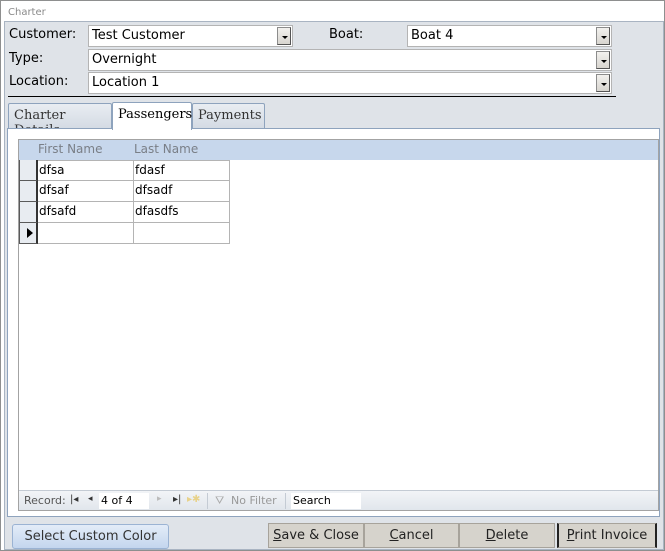 Image resolution: width=665 pixels, height=551 pixels. What do you see at coordinates (177, 499) in the screenshot?
I see `last-record-icon: ▸|` at bounding box center [177, 499].